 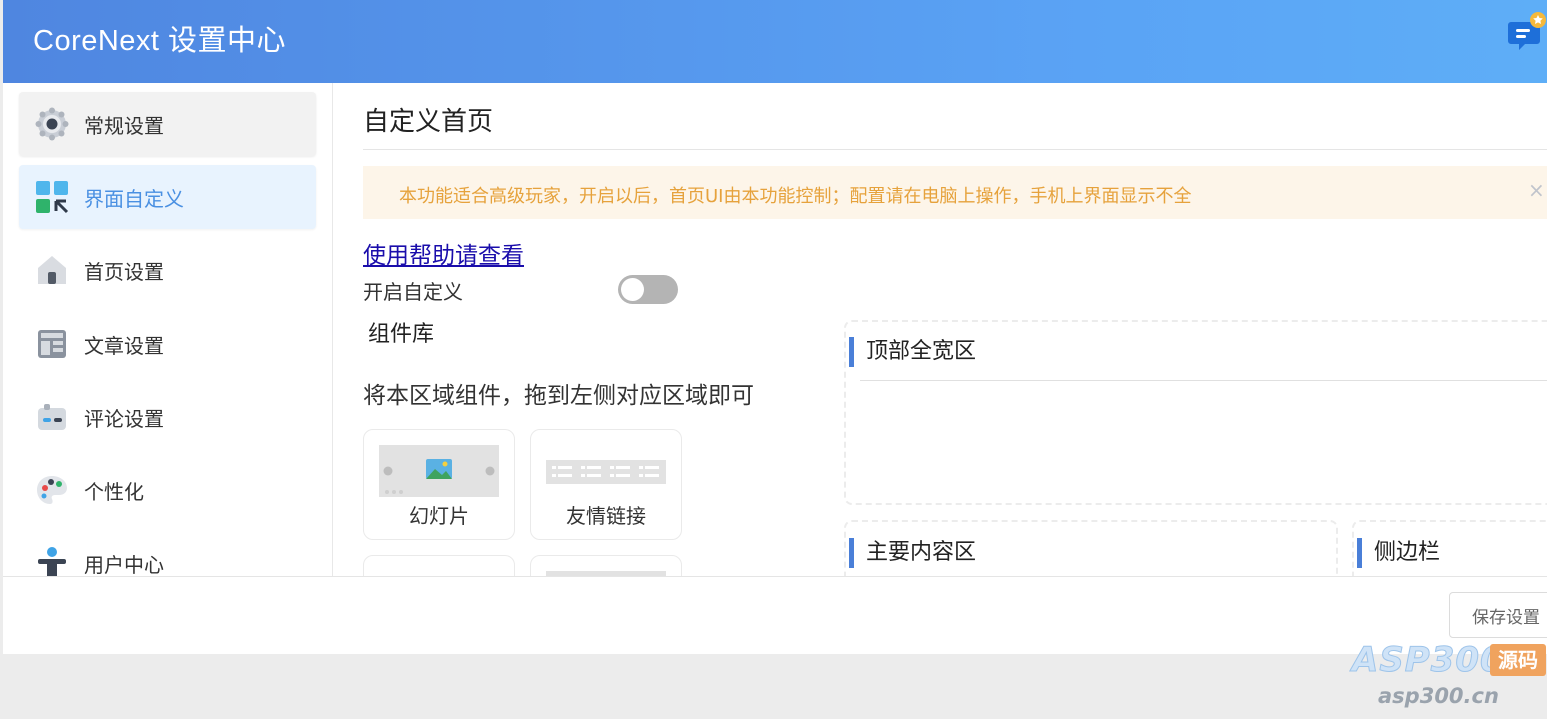 I want to click on links-icon, so click(x=606, y=472).